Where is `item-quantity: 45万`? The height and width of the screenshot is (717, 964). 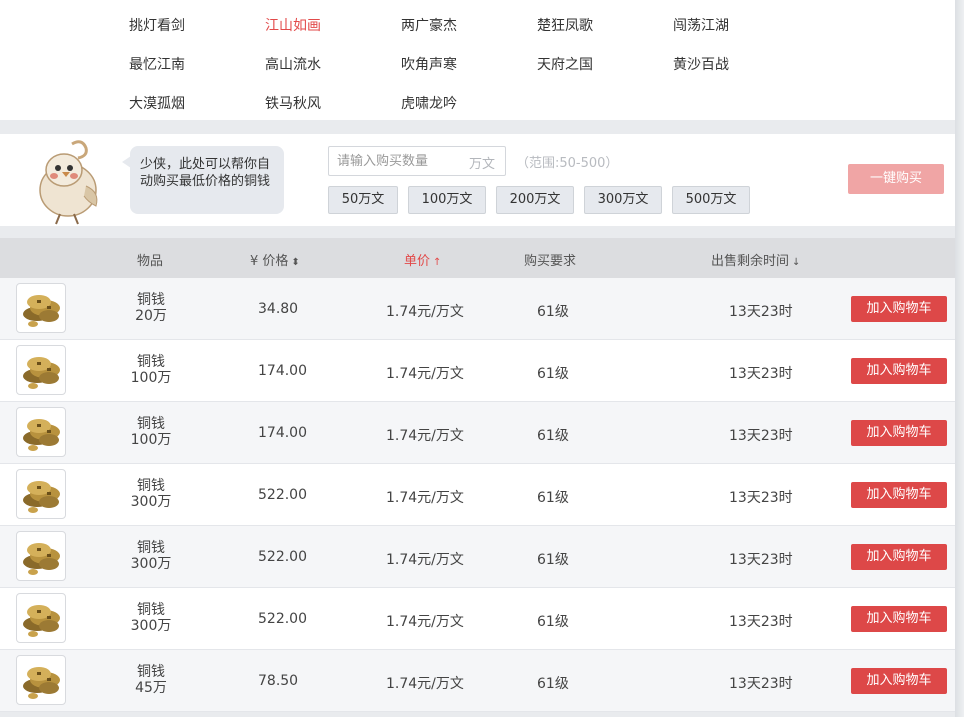 item-quantity: 45万 is located at coordinates (151, 688).